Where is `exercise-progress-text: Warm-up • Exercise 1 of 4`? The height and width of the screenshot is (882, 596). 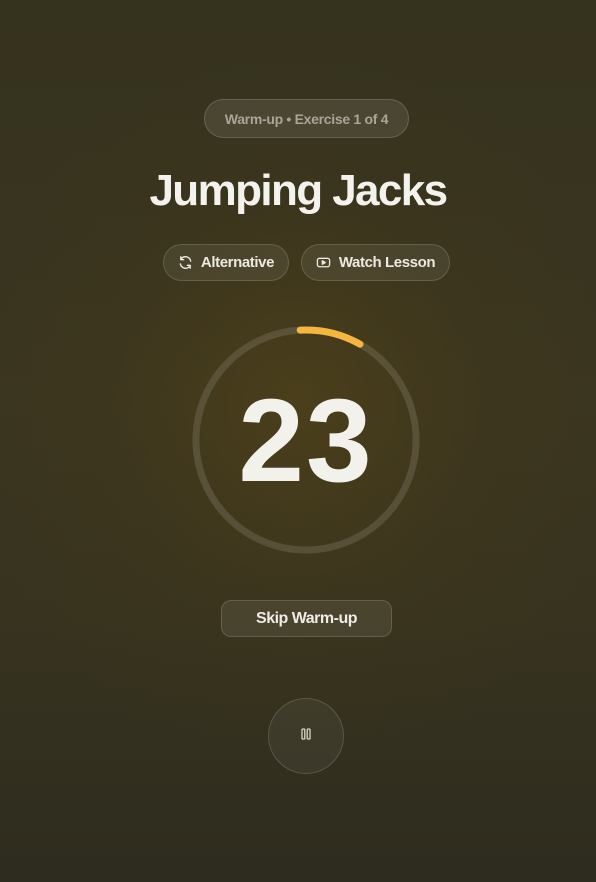
exercise-progress-text: Warm-up • Exercise 1 of 4 is located at coordinates (306, 118).